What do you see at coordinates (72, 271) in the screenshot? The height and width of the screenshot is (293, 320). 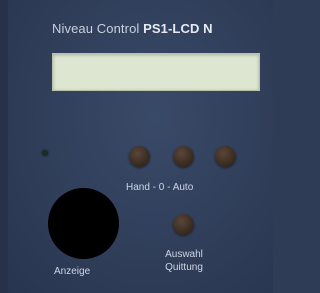 I see `display-label: Anzeige` at bounding box center [72, 271].